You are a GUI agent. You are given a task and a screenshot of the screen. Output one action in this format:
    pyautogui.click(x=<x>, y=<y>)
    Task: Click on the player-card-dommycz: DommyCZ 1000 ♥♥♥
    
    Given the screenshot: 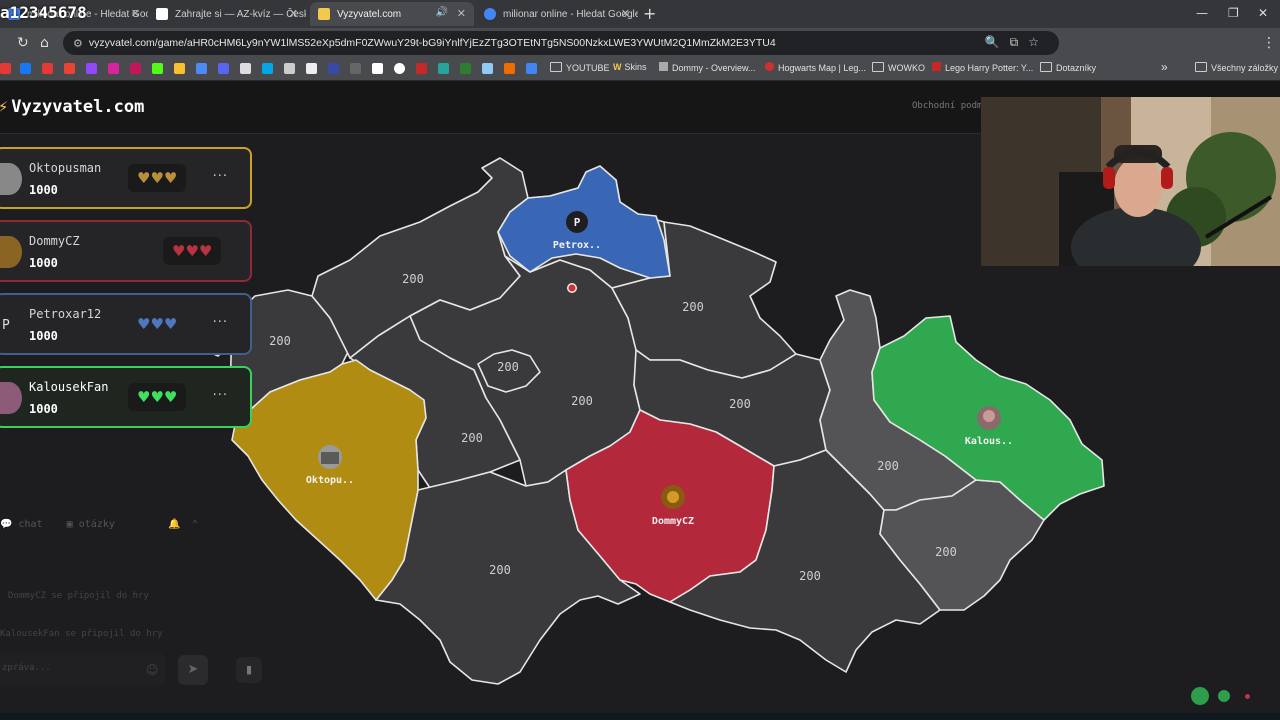 What is the action you would take?
    pyautogui.click(x=126, y=251)
    